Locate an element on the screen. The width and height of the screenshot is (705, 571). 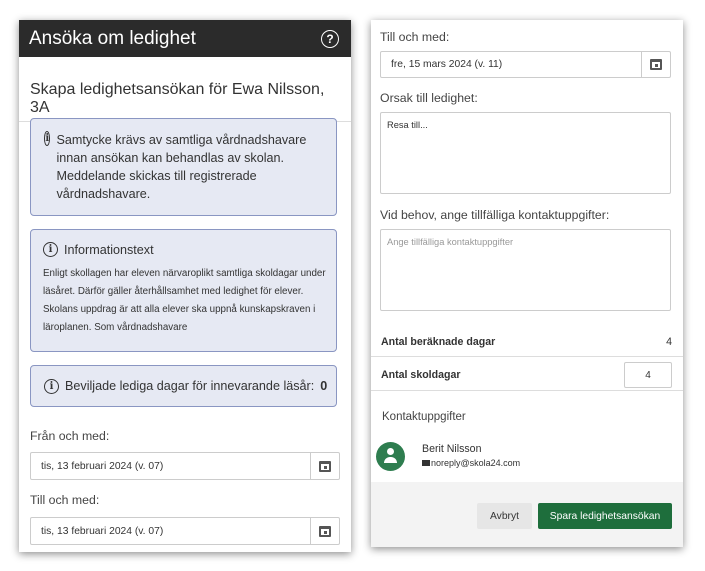
to-date-field: fre, 15 mars 2024 (v. 11) is located at coordinates (525, 64).